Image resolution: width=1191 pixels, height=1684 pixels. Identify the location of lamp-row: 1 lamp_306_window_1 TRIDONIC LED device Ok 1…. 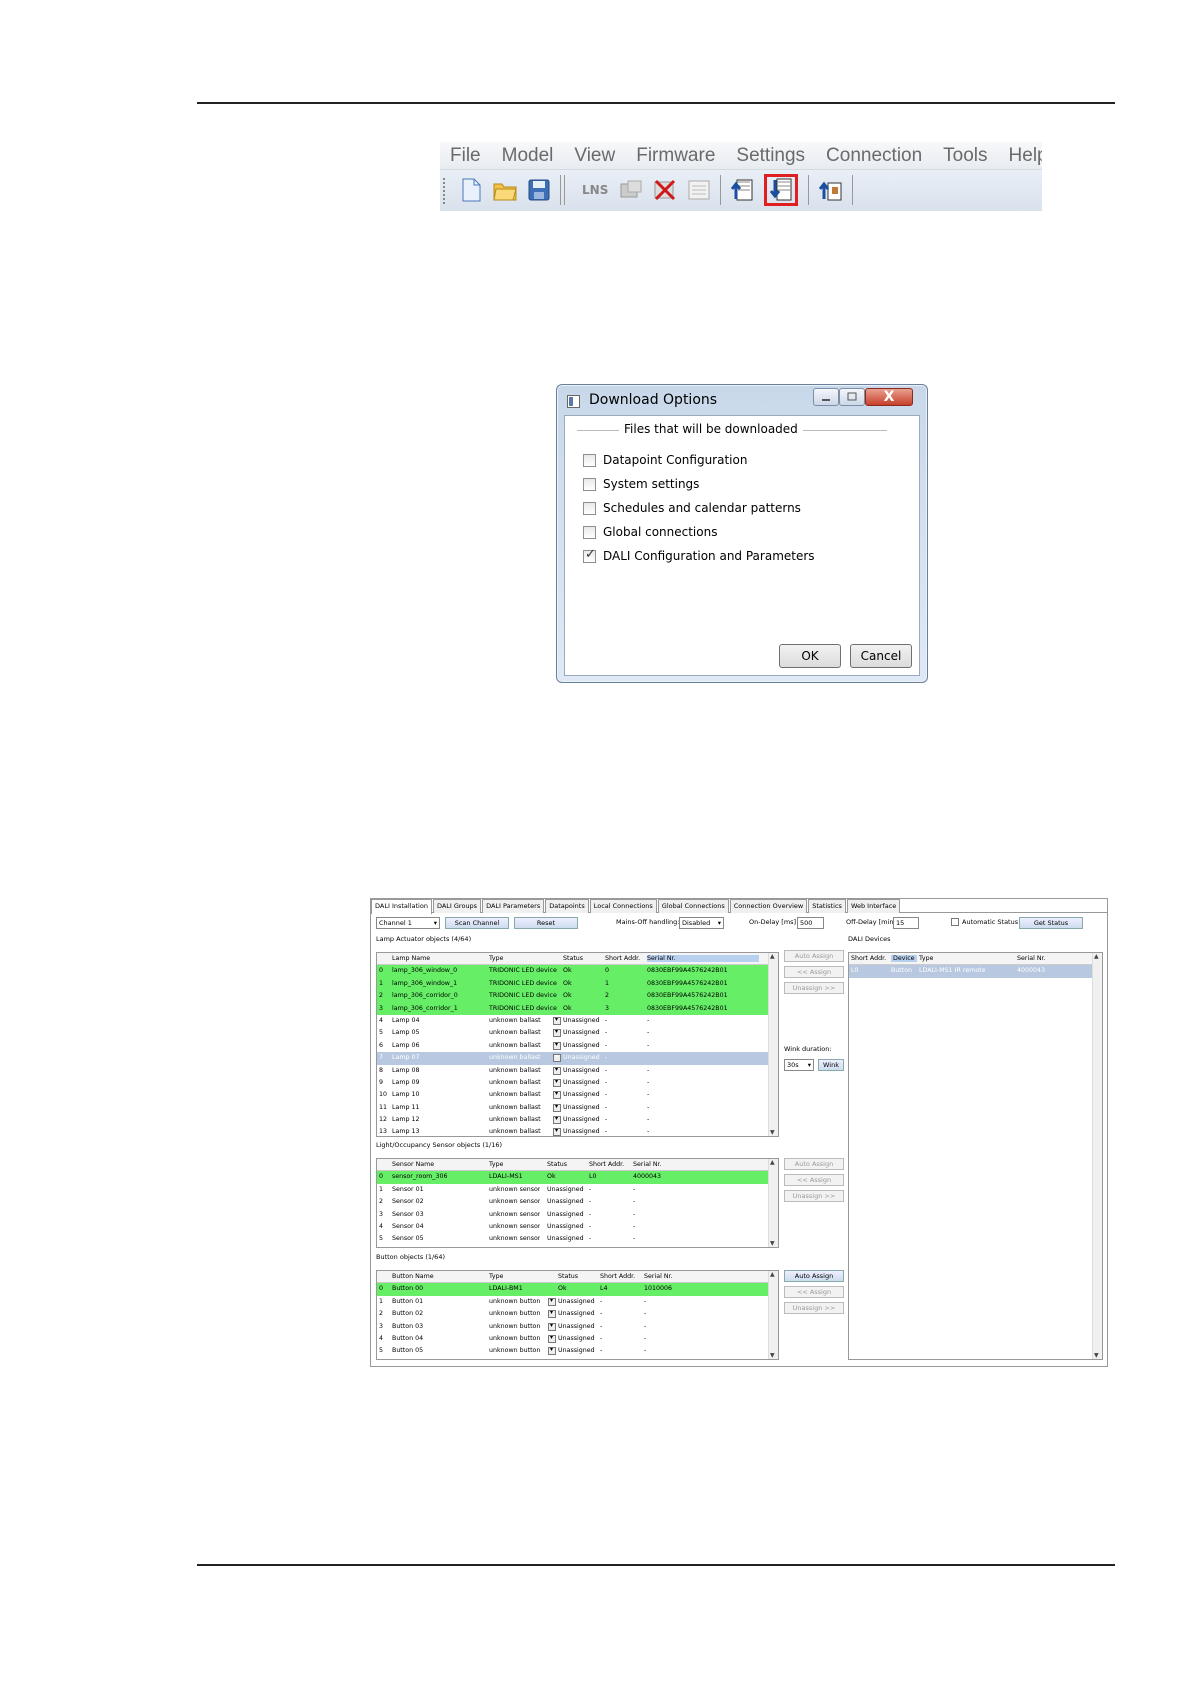
(577, 984).